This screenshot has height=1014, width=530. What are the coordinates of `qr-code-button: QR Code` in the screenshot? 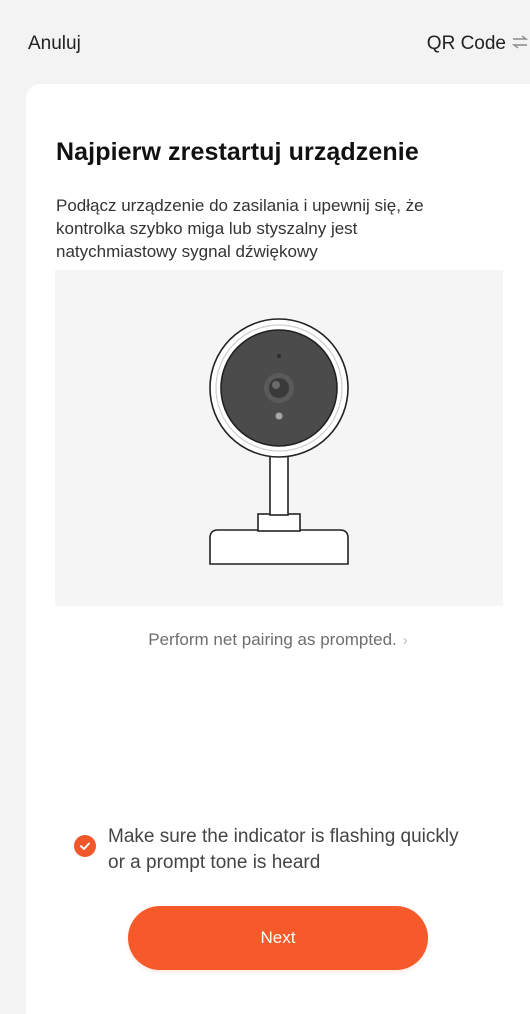 It's located at (477, 44).